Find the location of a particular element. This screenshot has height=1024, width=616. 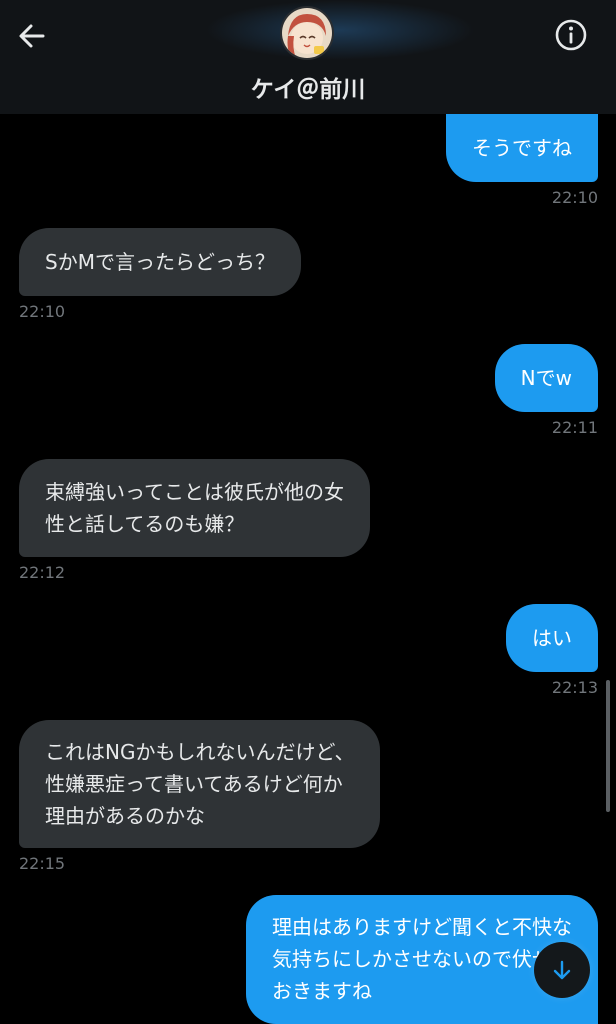

message-text-line: 性嫌悪症って書いてあるけど何か is located at coordinates (194, 784).